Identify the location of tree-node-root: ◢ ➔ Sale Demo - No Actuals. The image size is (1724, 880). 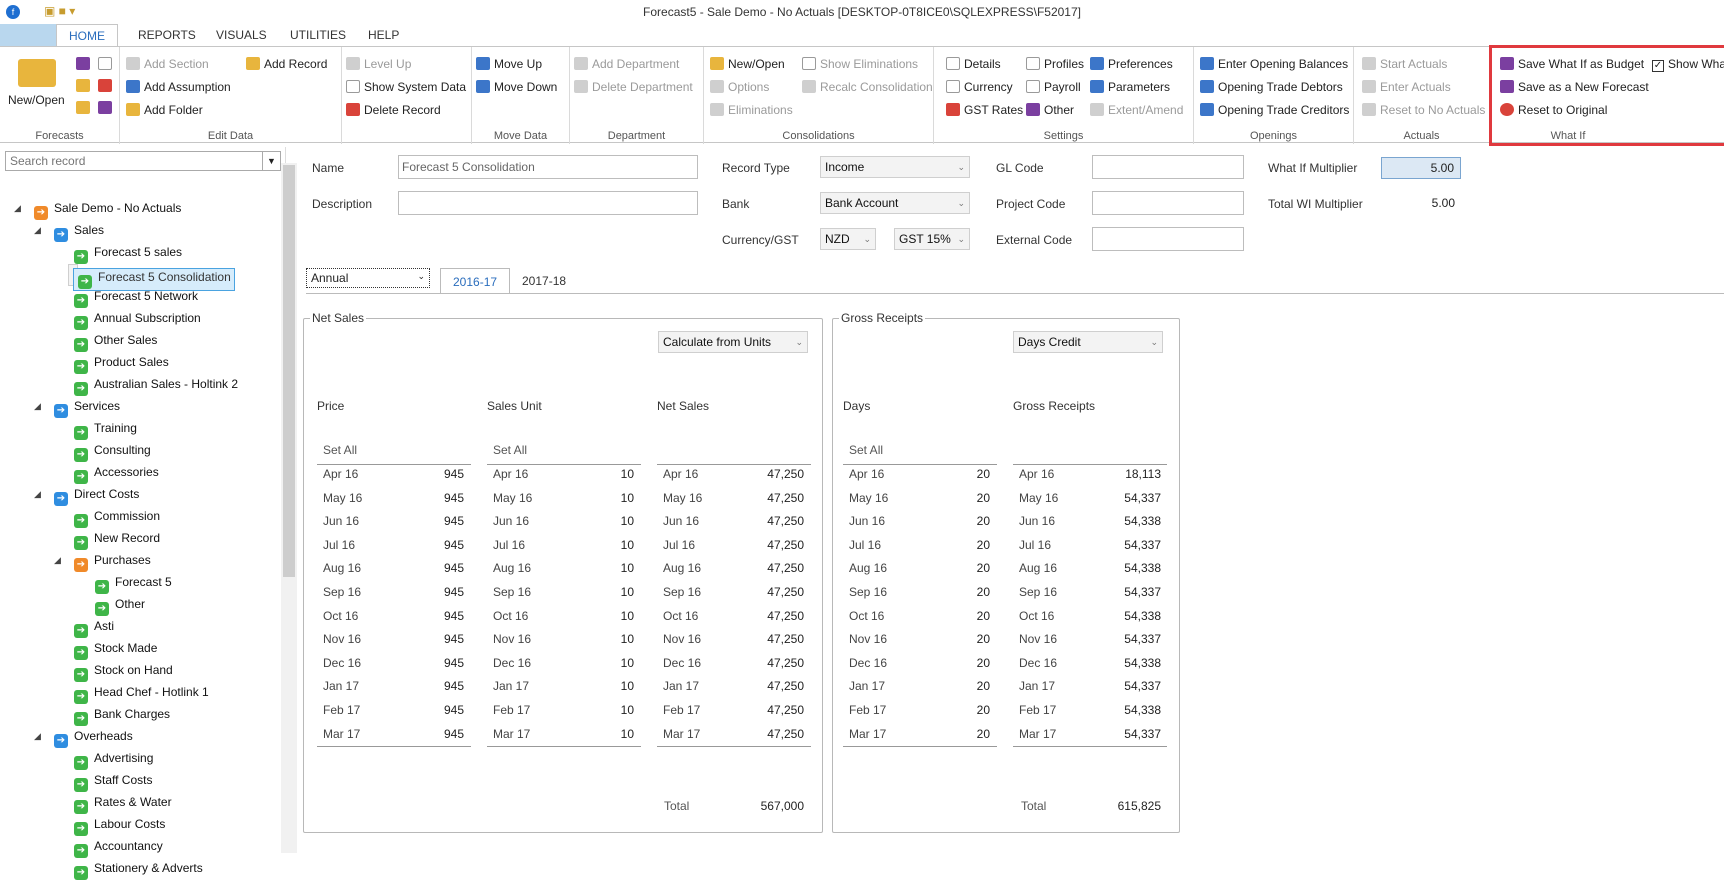
(97, 209).